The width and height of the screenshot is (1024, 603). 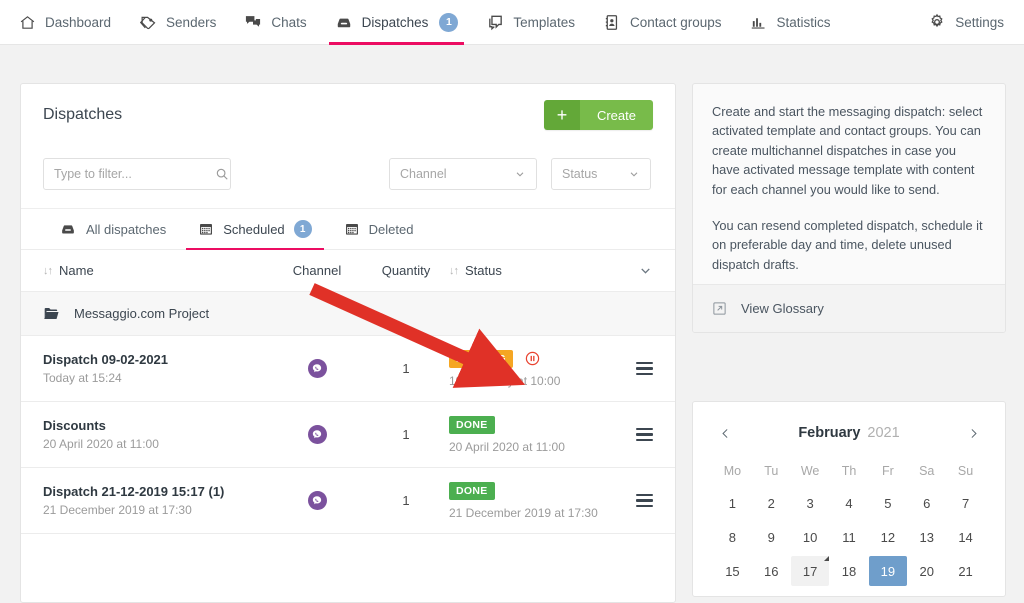 What do you see at coordinates (926, 537) in the screenshot?
I see `calendar-day: 13` at bounding box center [926, 537].